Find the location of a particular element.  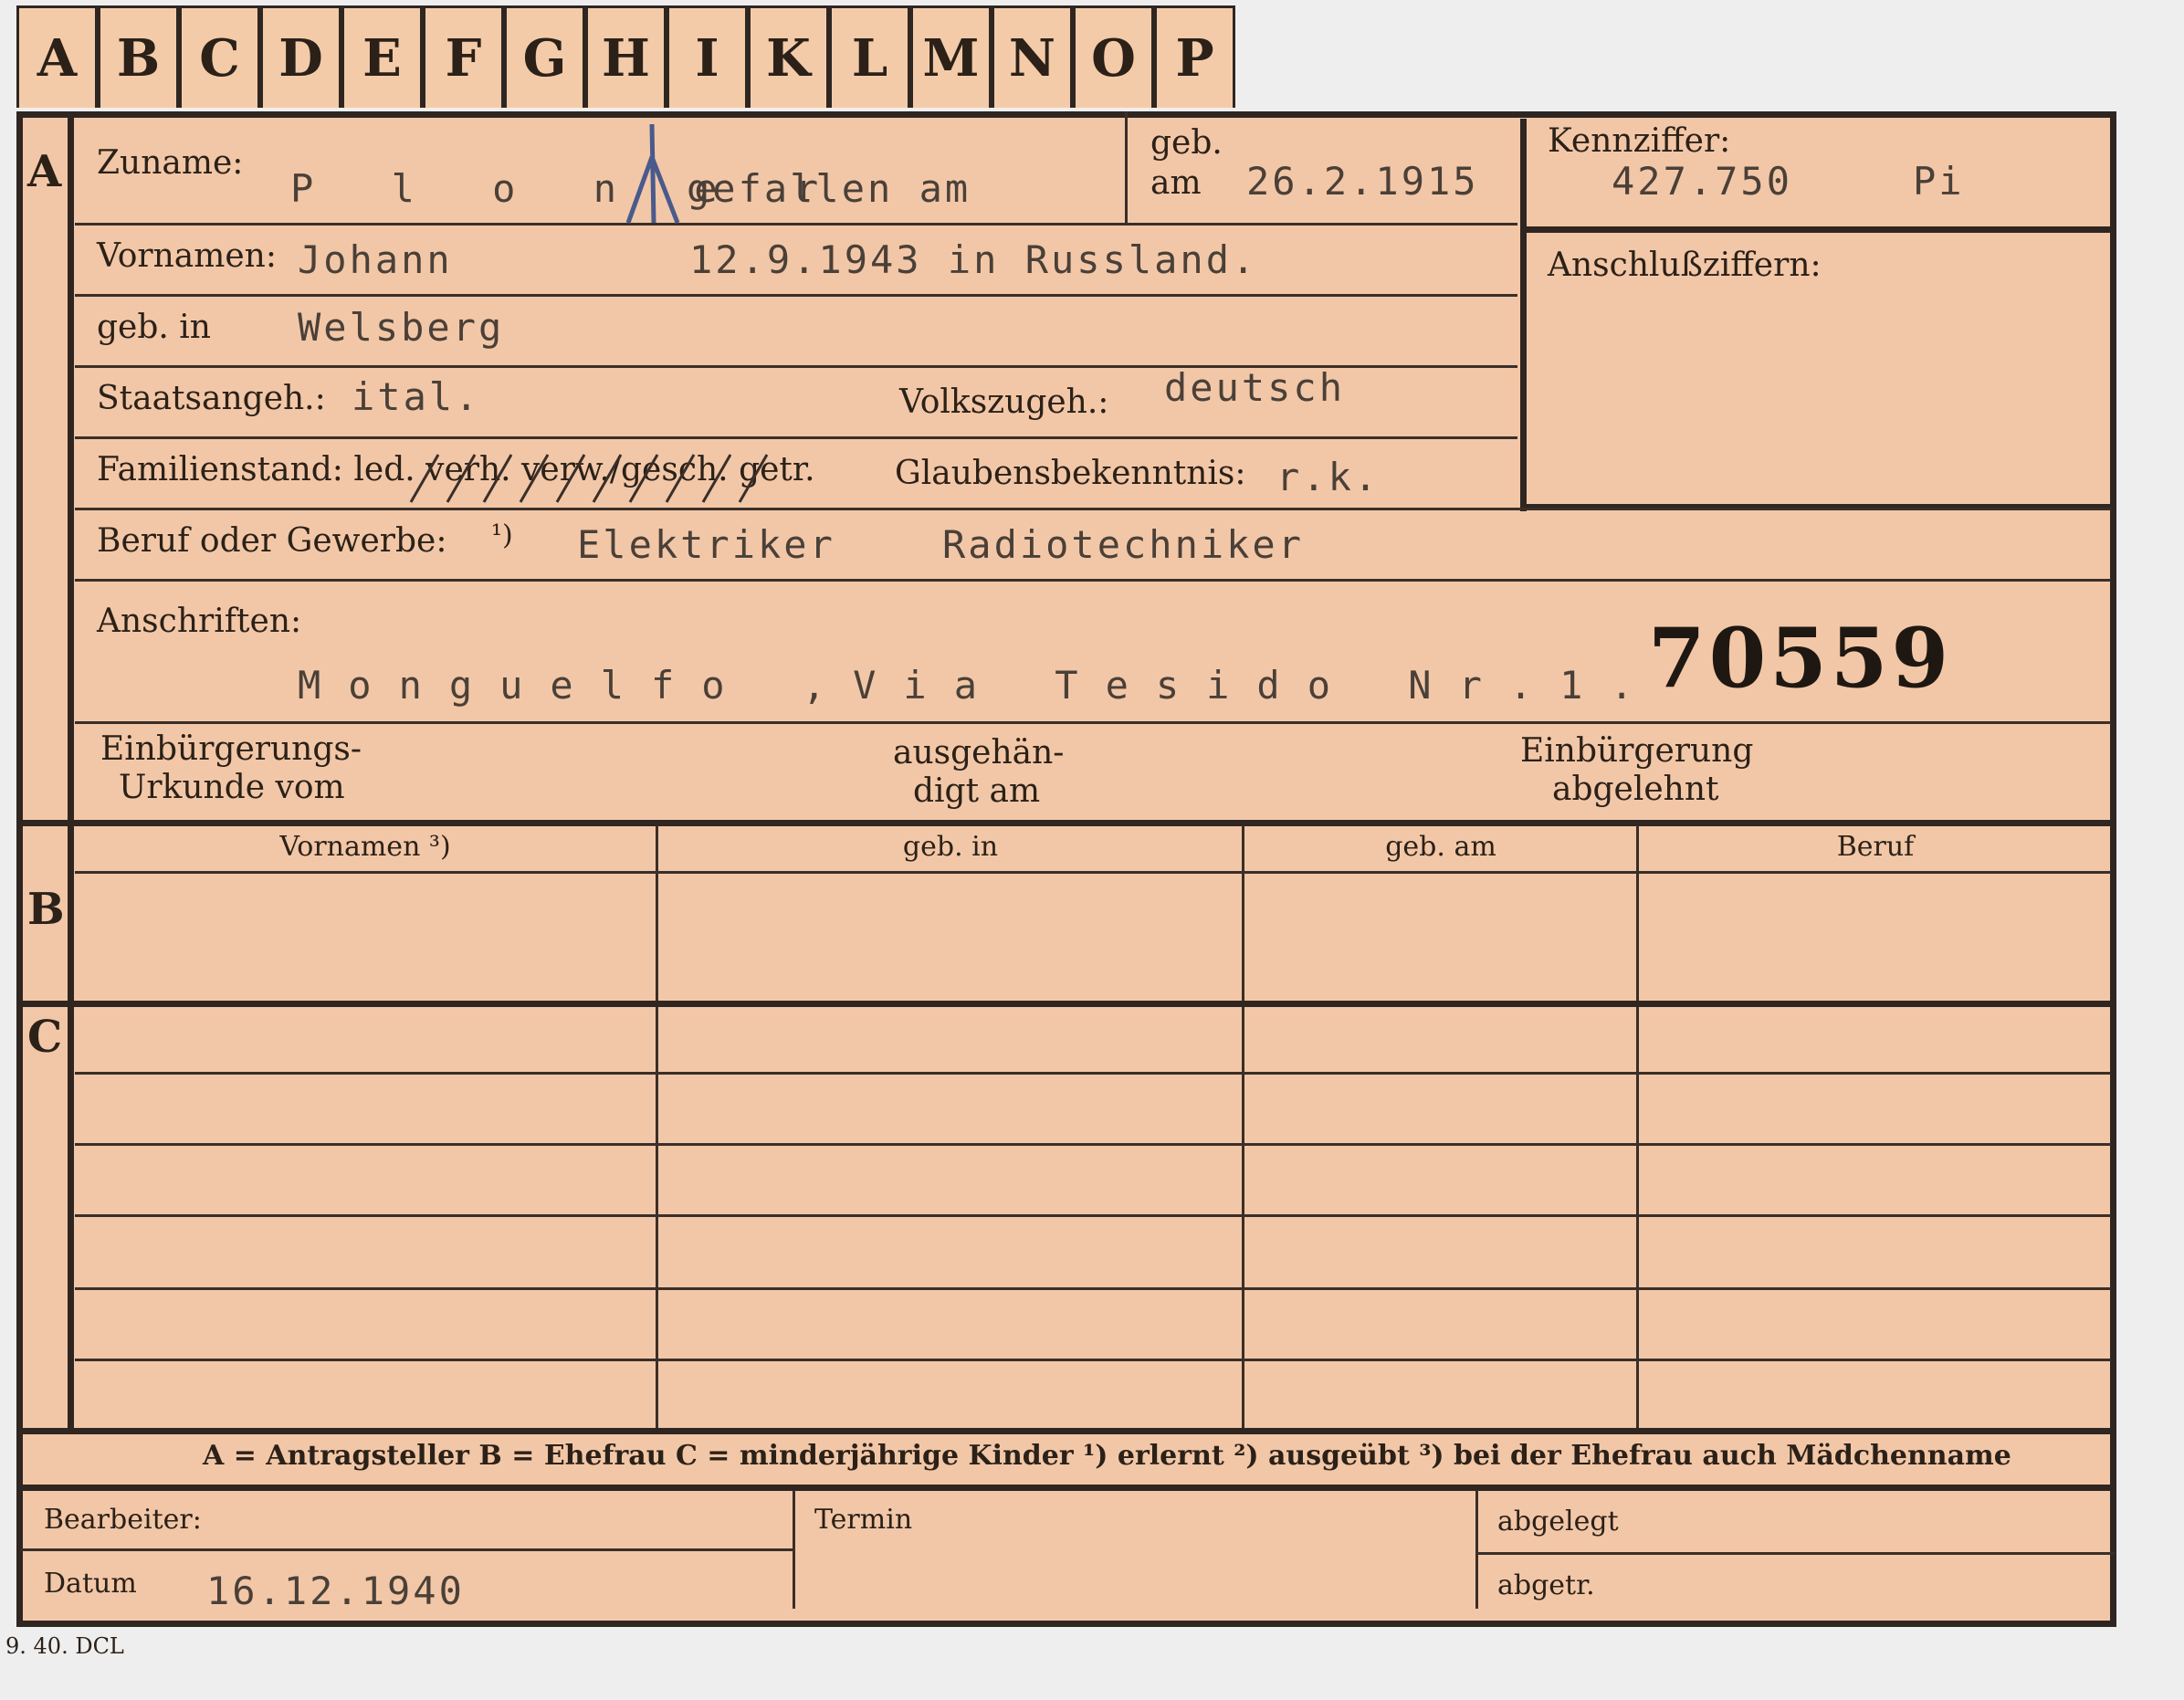

anschlussziffern-label: Anschlußziffern: is located at coordinates (1685, 265).